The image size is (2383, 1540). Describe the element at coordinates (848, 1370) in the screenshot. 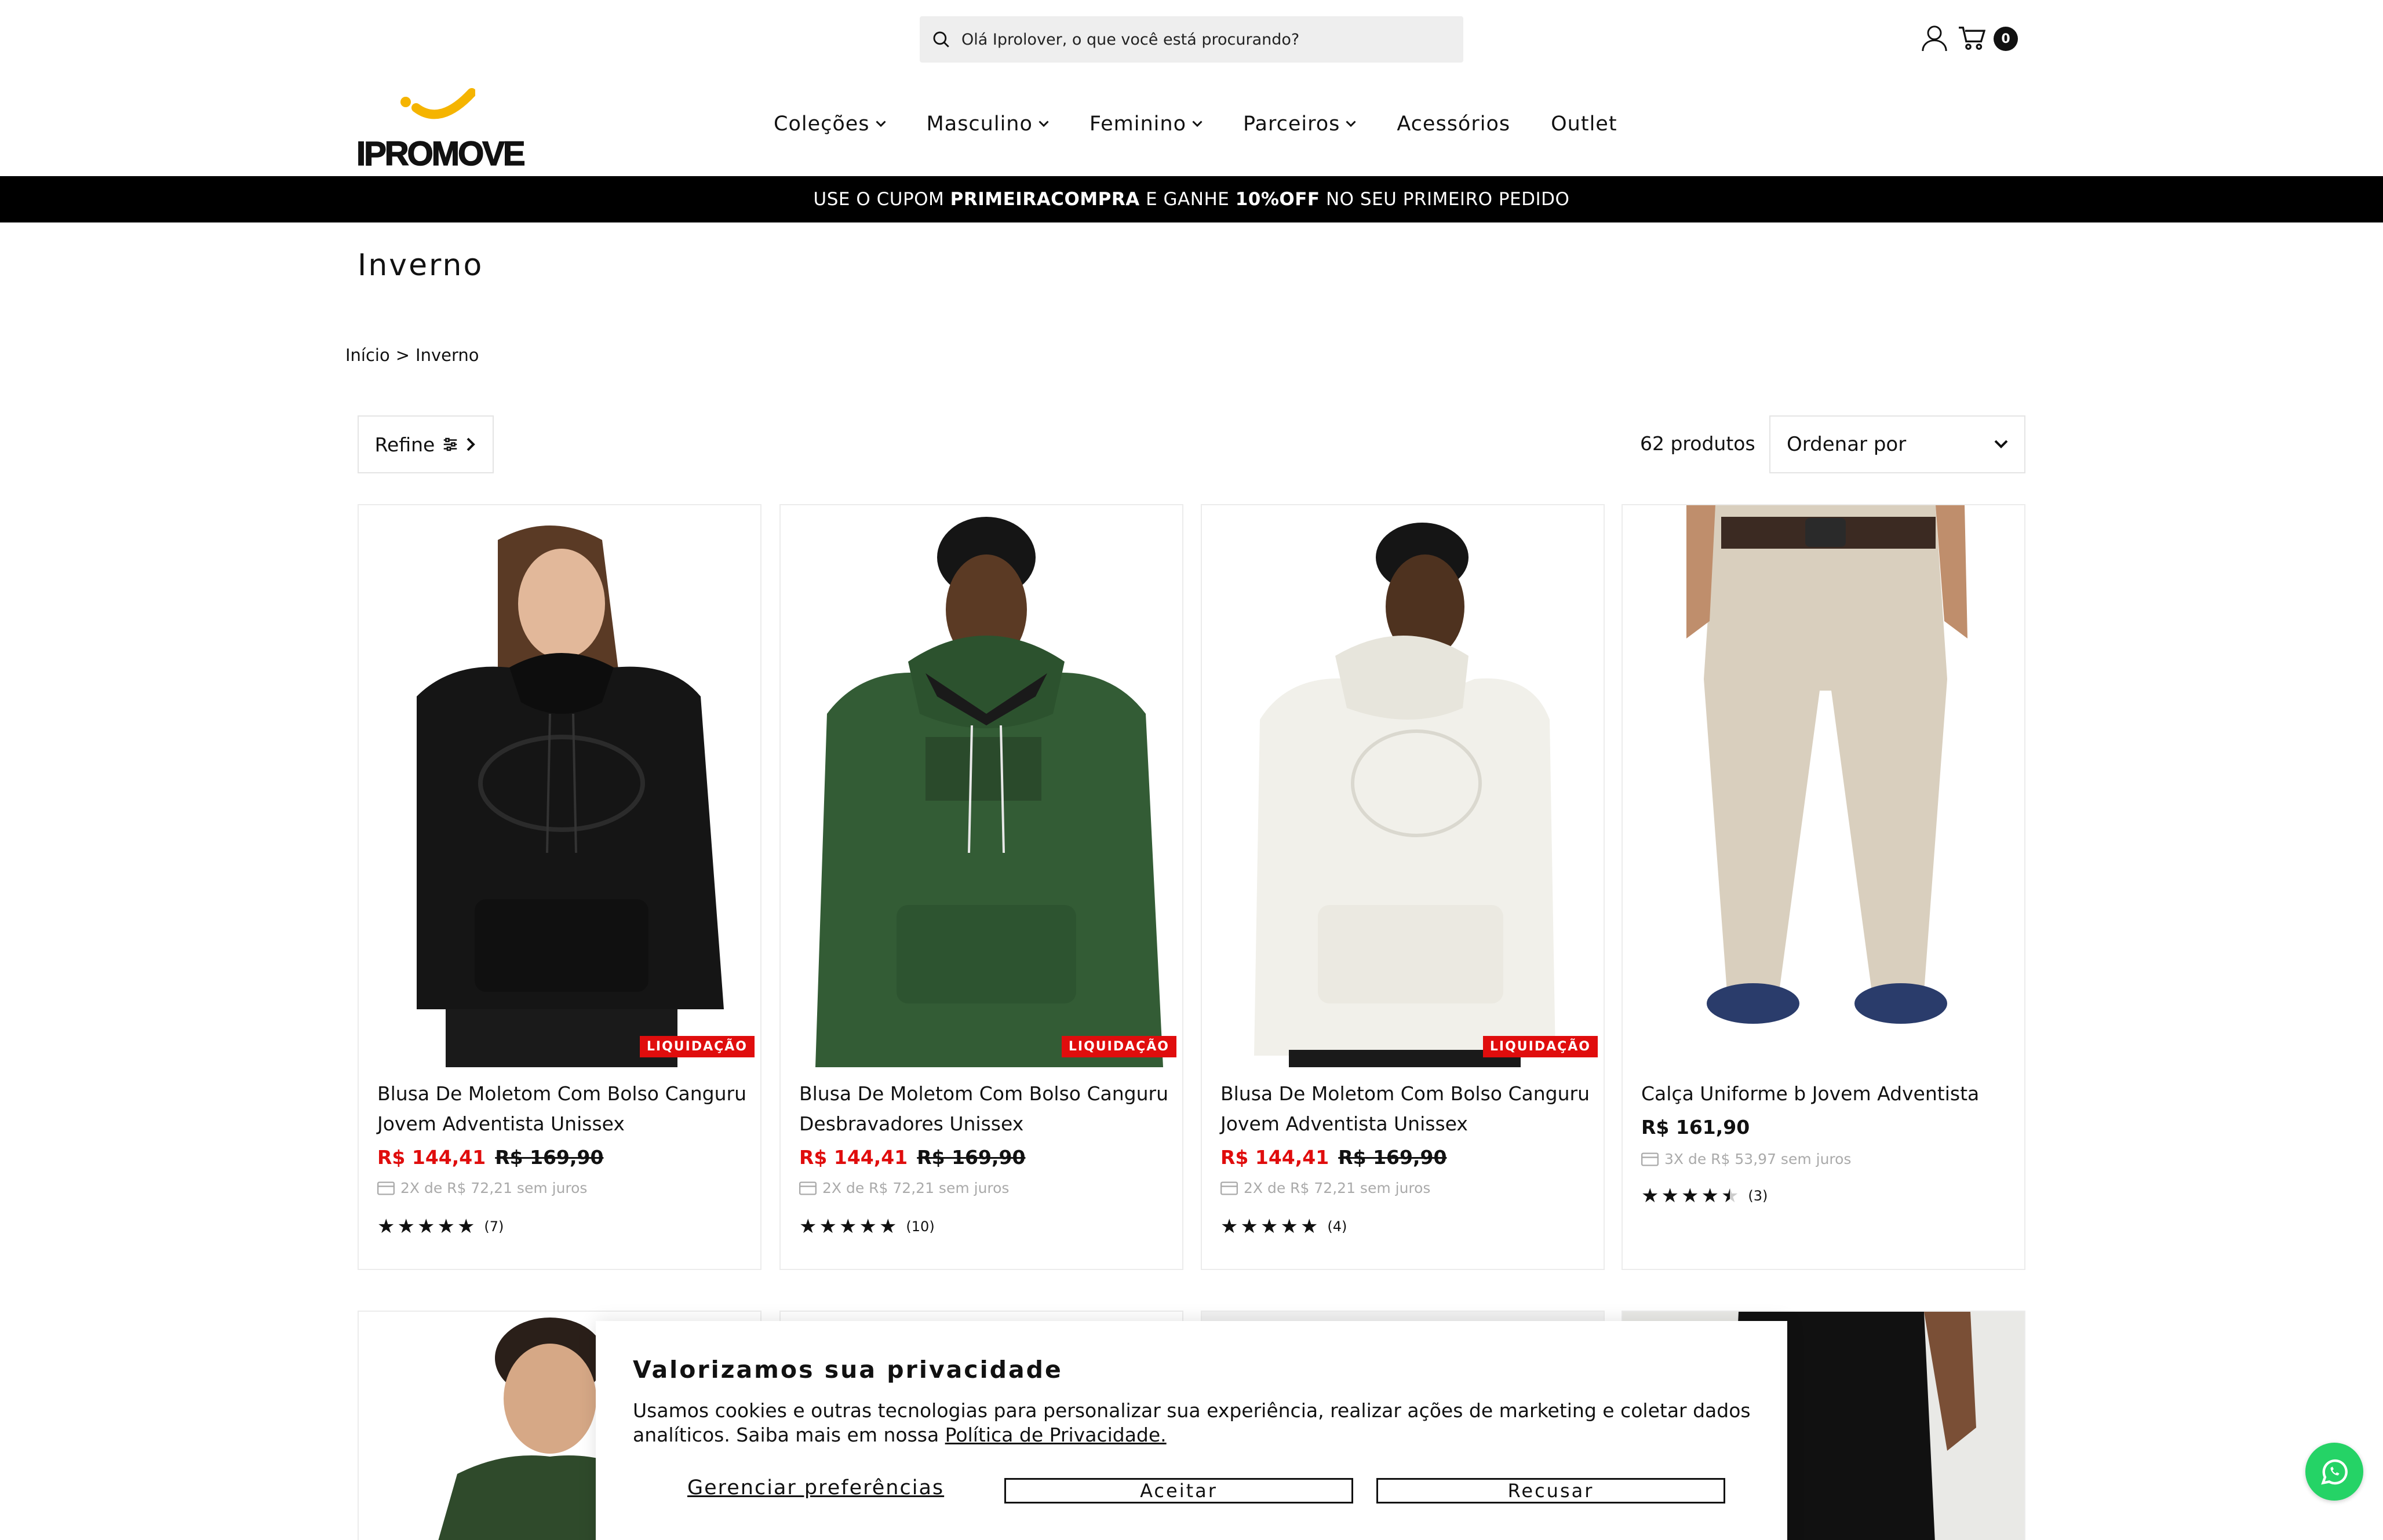

I see `cookie-title: Valorizamos sua privacidade` at that location.